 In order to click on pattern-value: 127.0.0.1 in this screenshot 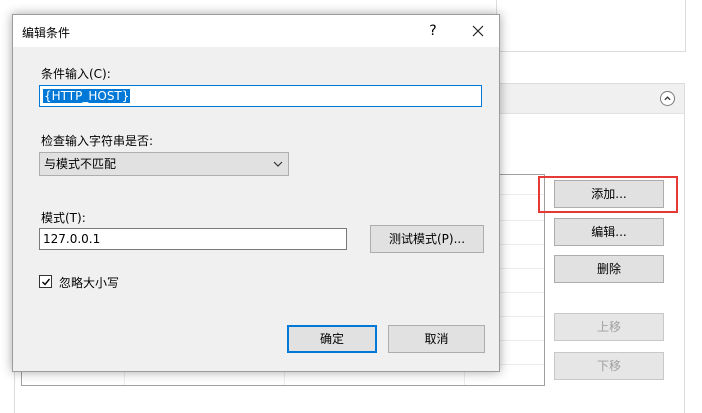, I will do `click(72, 239)`.